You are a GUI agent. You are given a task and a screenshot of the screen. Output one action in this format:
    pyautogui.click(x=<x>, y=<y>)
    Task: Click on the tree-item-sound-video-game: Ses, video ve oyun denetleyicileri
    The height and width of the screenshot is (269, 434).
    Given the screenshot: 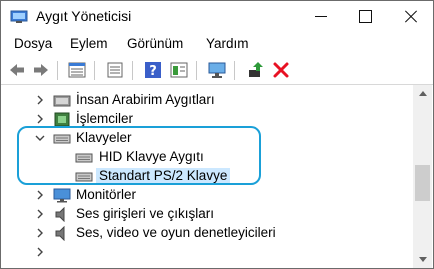 What is the action you would take?
    pyautogui.click(x=207, y=233)
    